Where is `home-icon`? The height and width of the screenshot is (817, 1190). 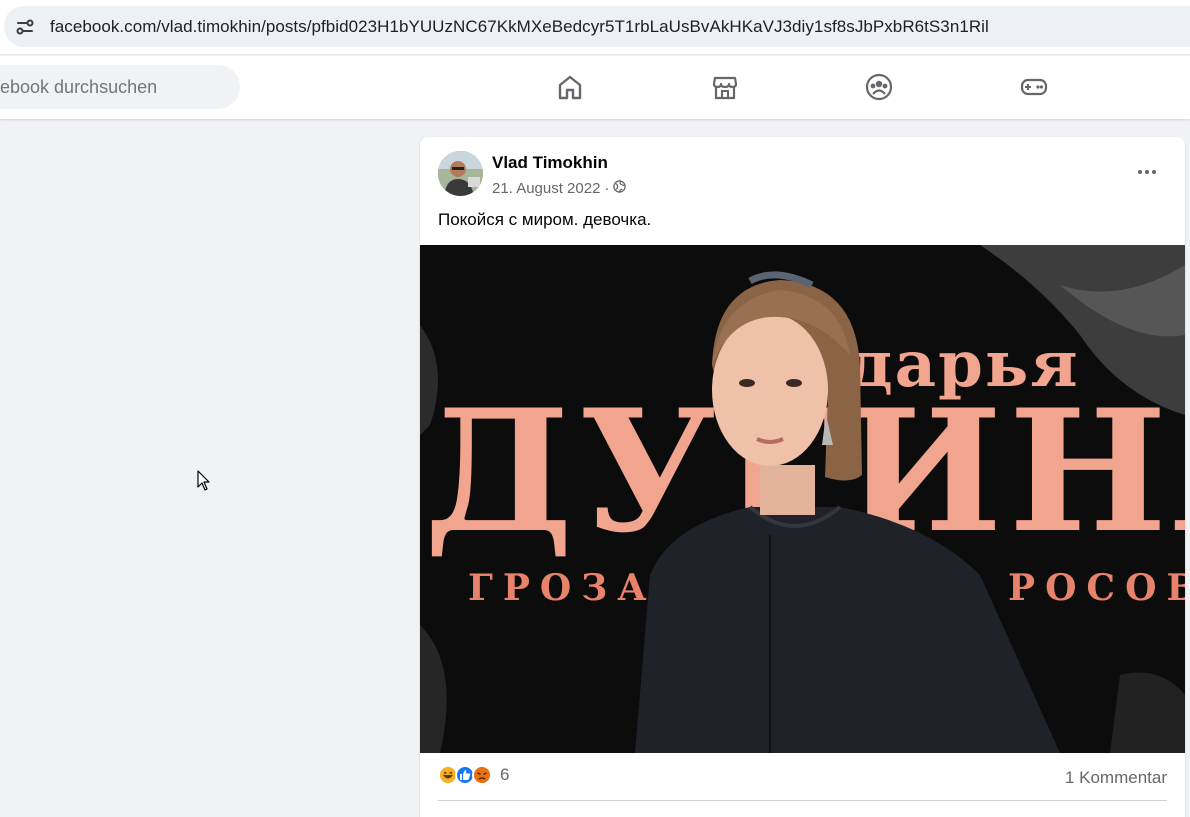 home-icon is located at coordinates (570, 87).